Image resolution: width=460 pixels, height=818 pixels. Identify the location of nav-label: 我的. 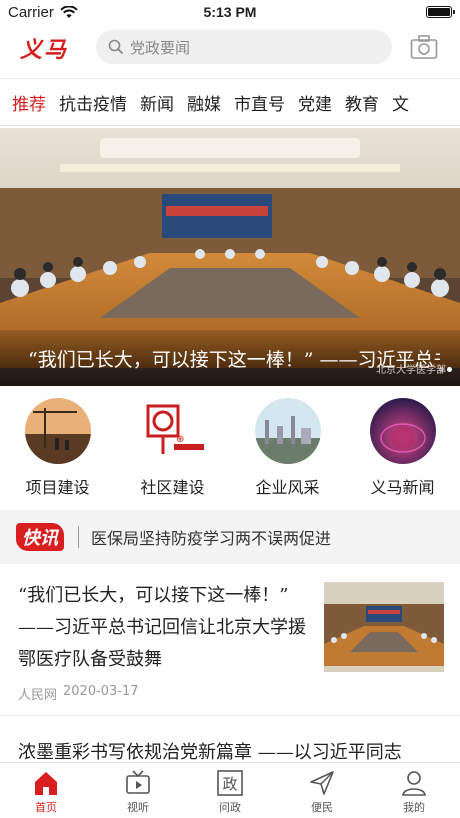
(414, 807).